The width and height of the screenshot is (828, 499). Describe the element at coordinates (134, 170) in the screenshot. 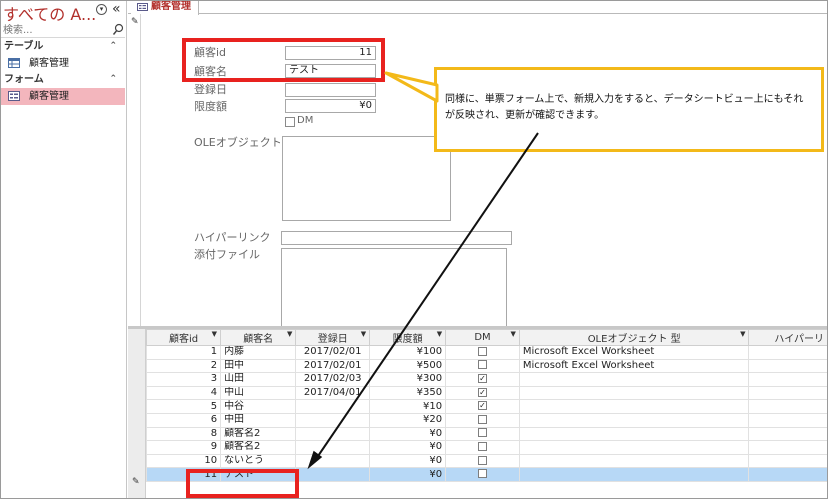

I see `record-selector: ✎` at that location.